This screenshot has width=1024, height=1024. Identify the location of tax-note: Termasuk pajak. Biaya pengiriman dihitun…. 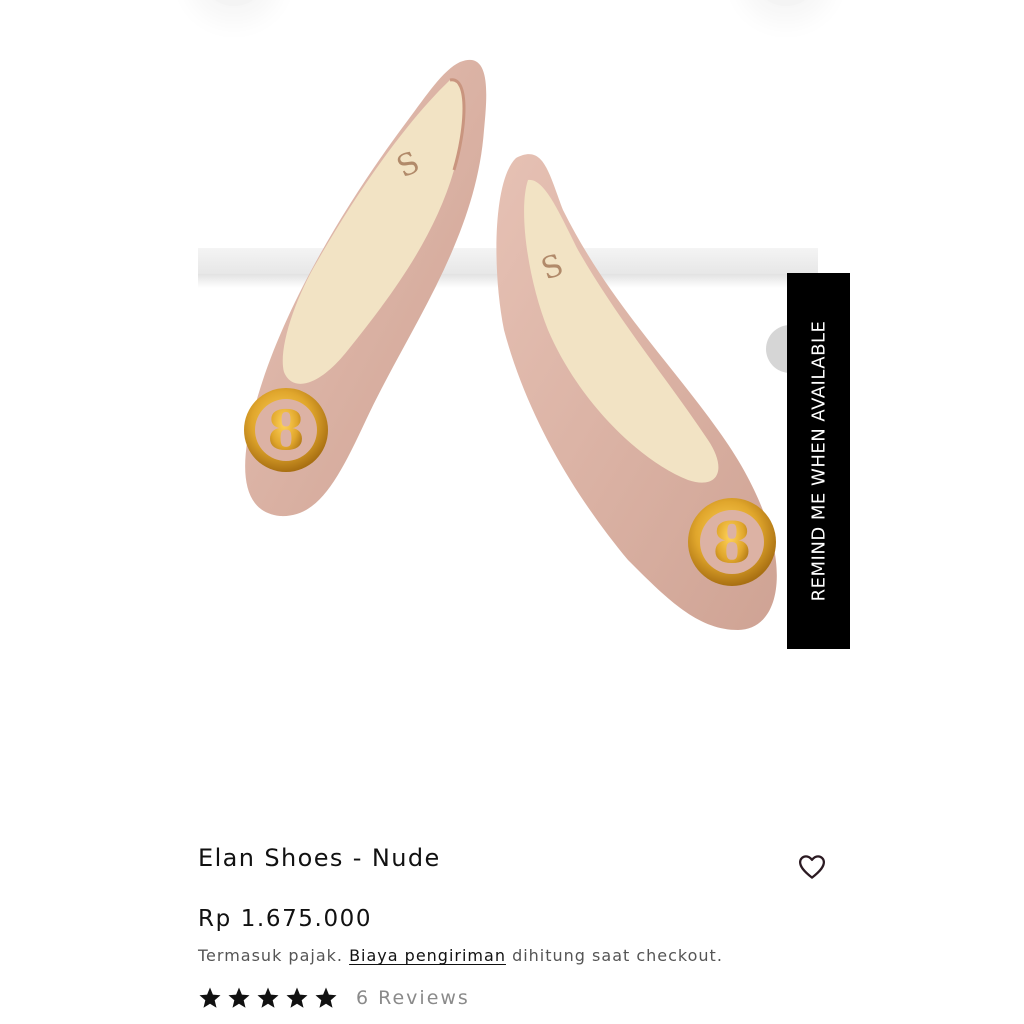
(460, 955).